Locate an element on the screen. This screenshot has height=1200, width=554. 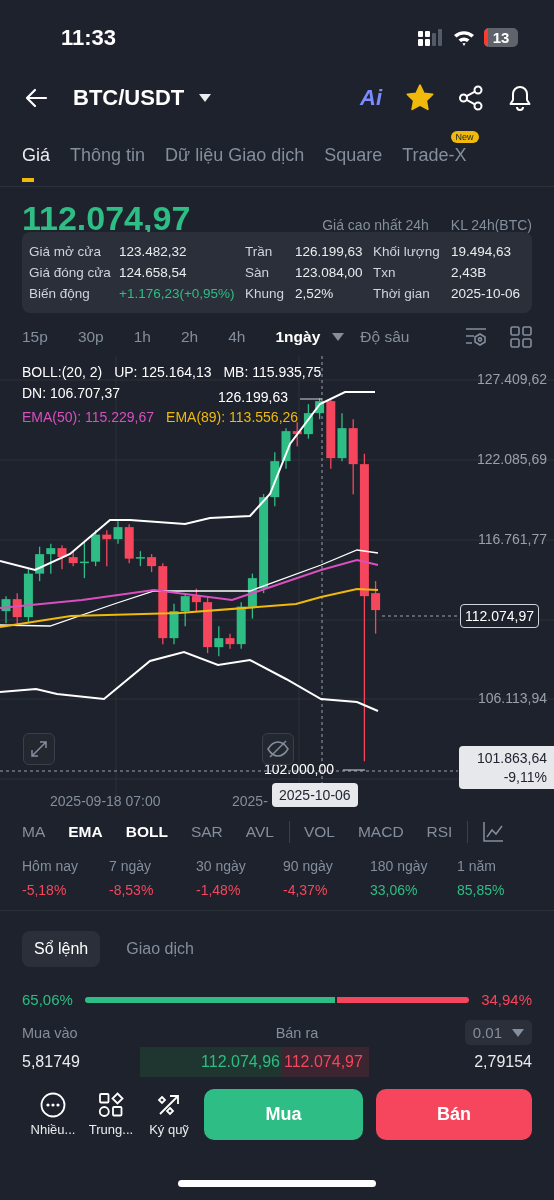
period-change: 85,85% is located at coordinates (481, 890).